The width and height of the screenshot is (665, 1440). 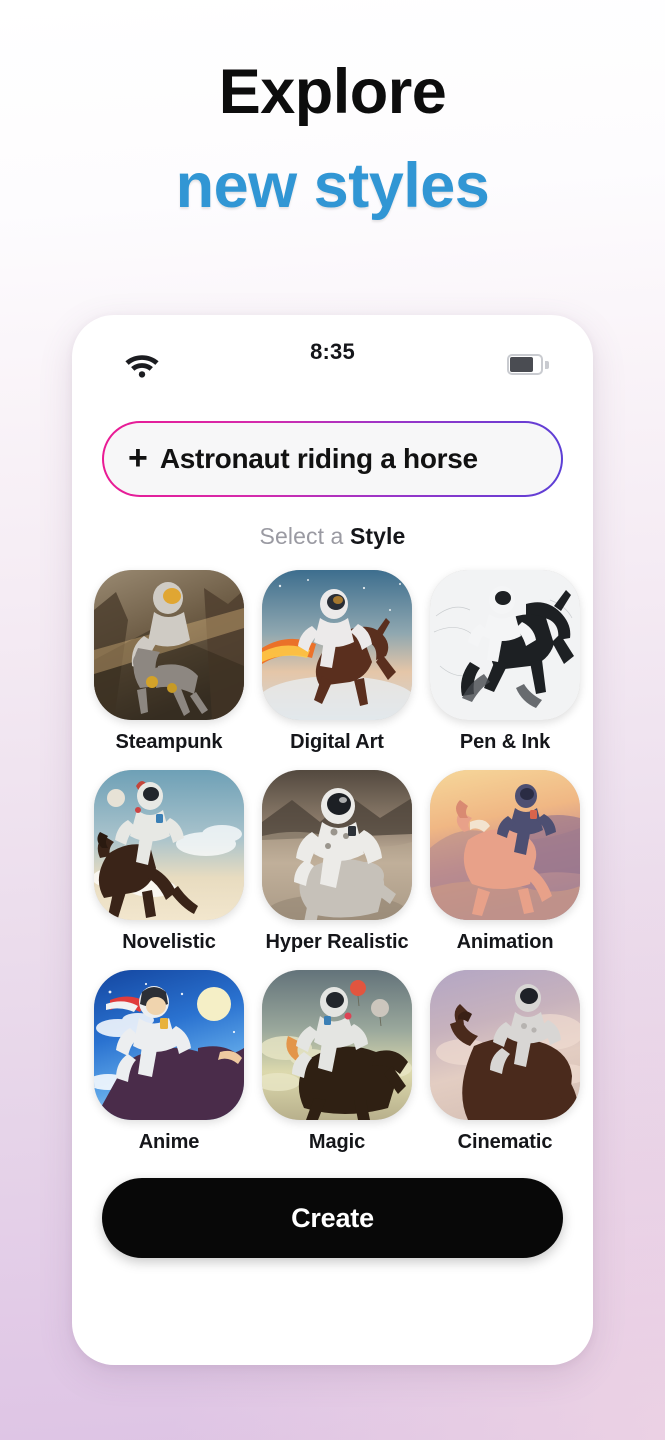 What do you see at coordinates (337, 742) in the screenshot?
I see `style-label: Digital Art` at bounding box center [337, 742].